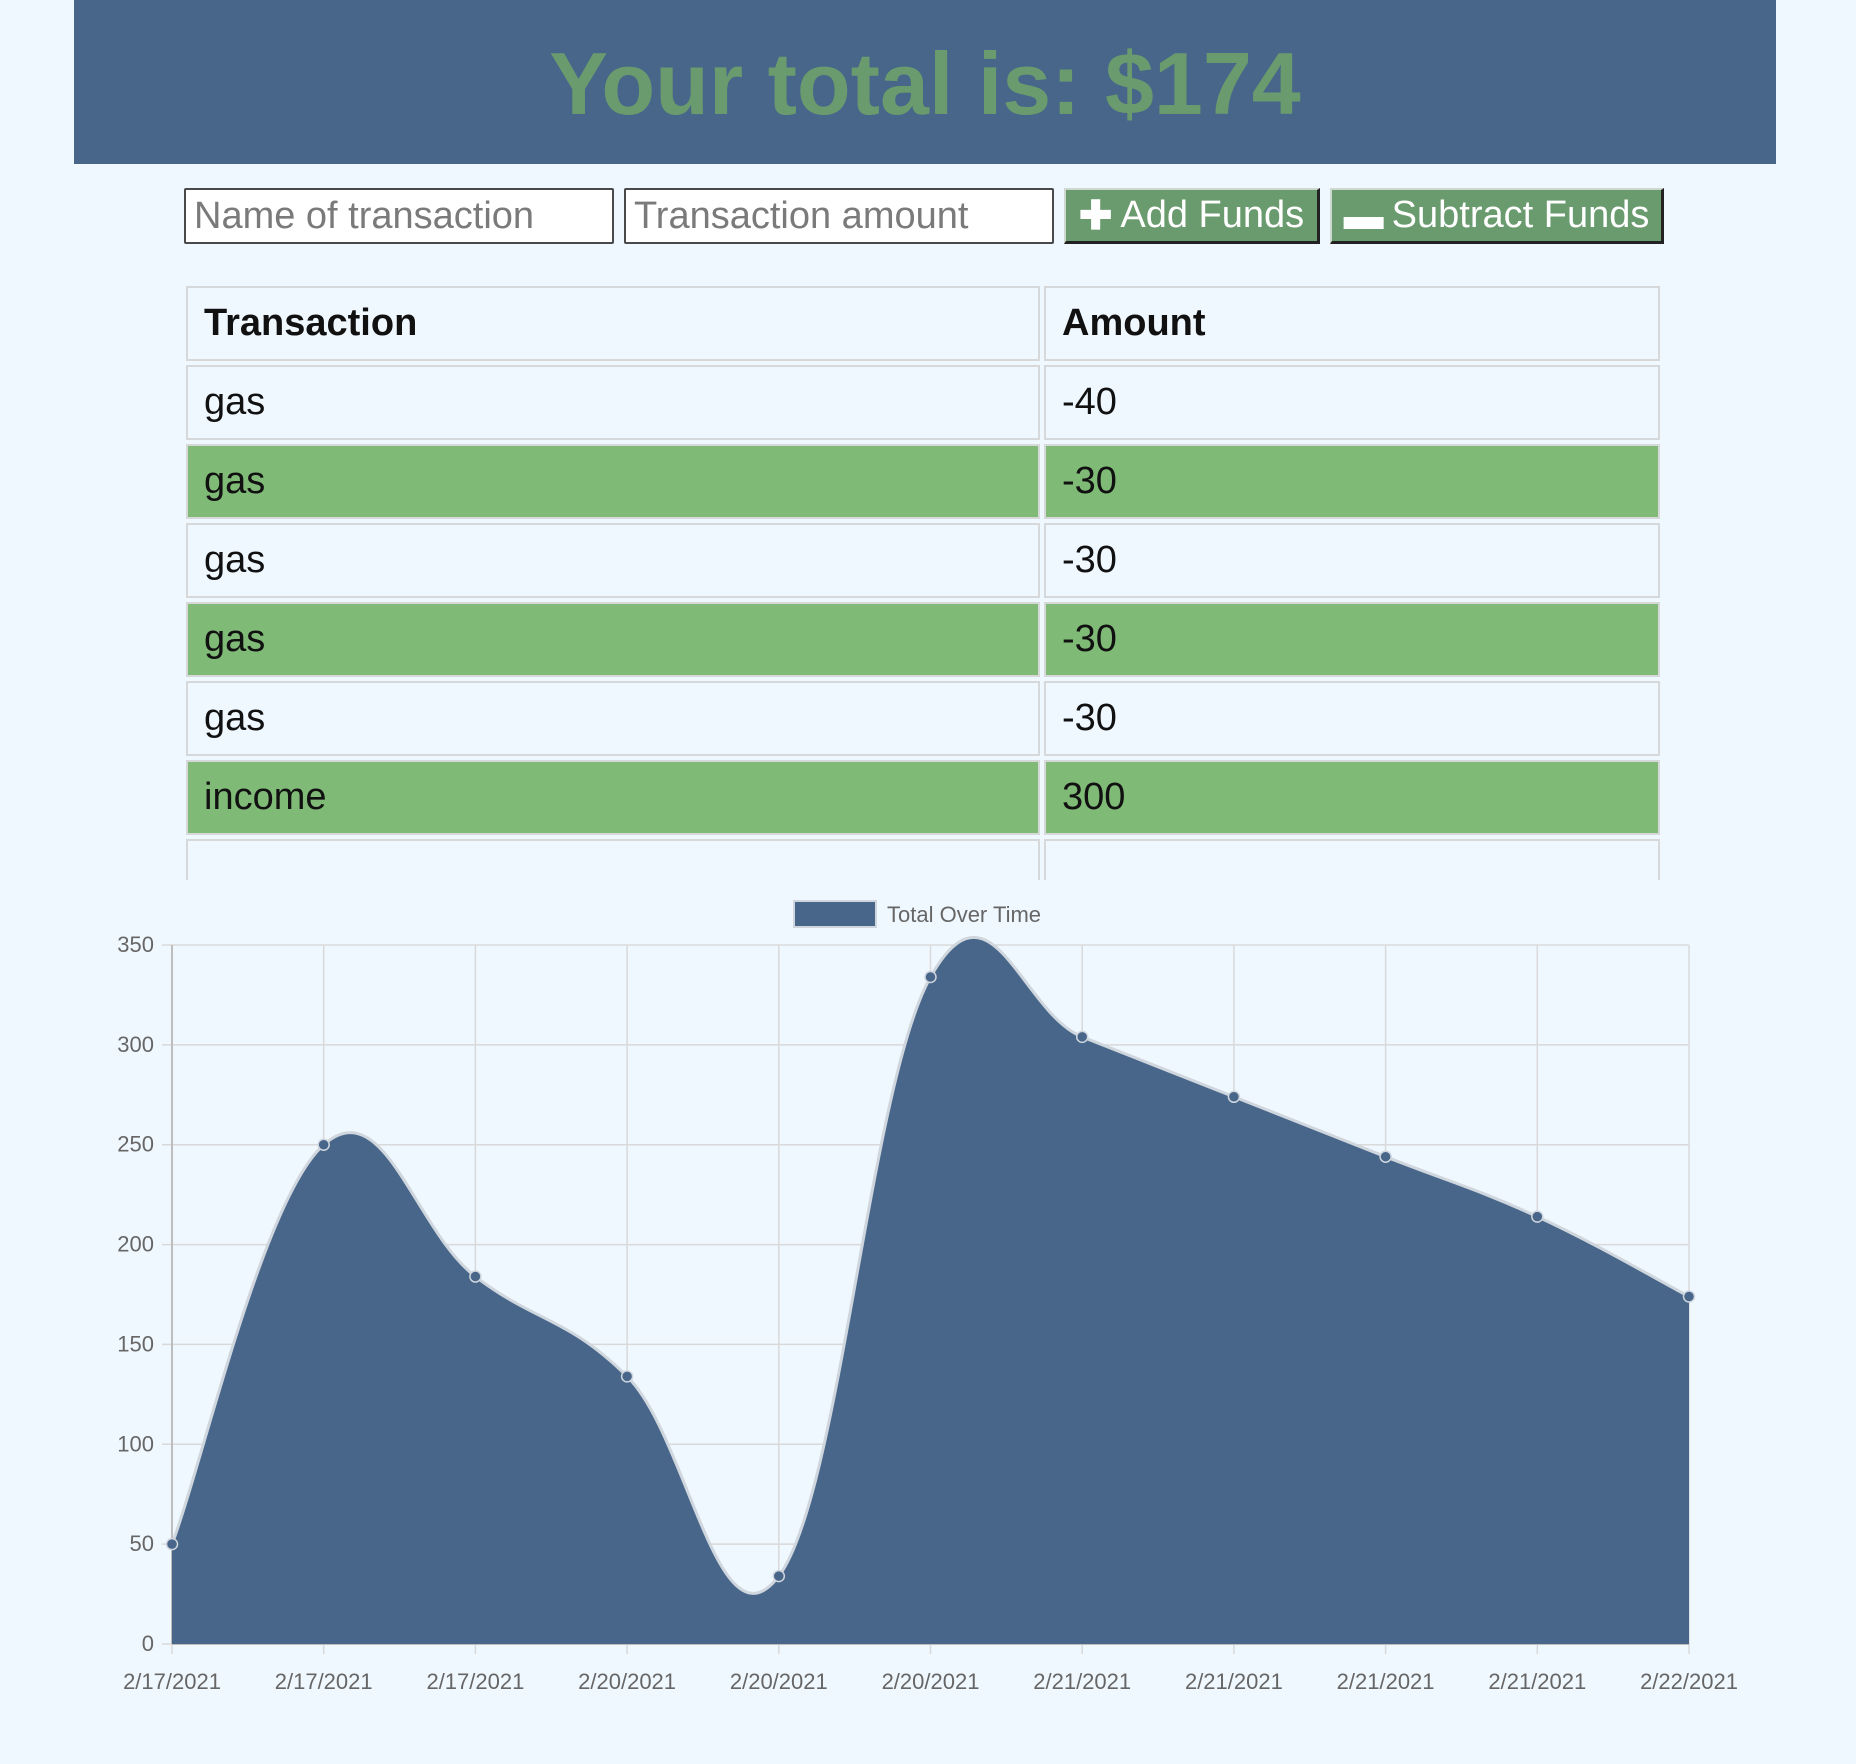  Describe the element at coordinates (1520, 215) in the screenshot. I see `subtract-funds-label: Subtract Funds` at that location.